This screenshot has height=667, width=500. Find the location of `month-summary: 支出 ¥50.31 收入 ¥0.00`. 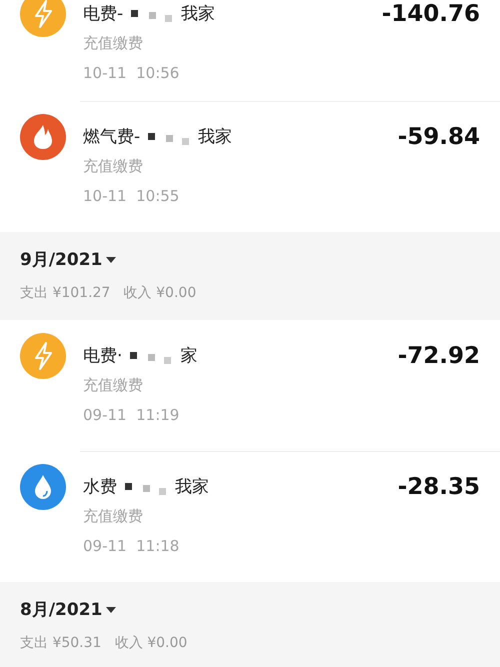

month-summary: 支出 ¥50.31 收入 ¥0.00 is located at coordinates (104, 643).